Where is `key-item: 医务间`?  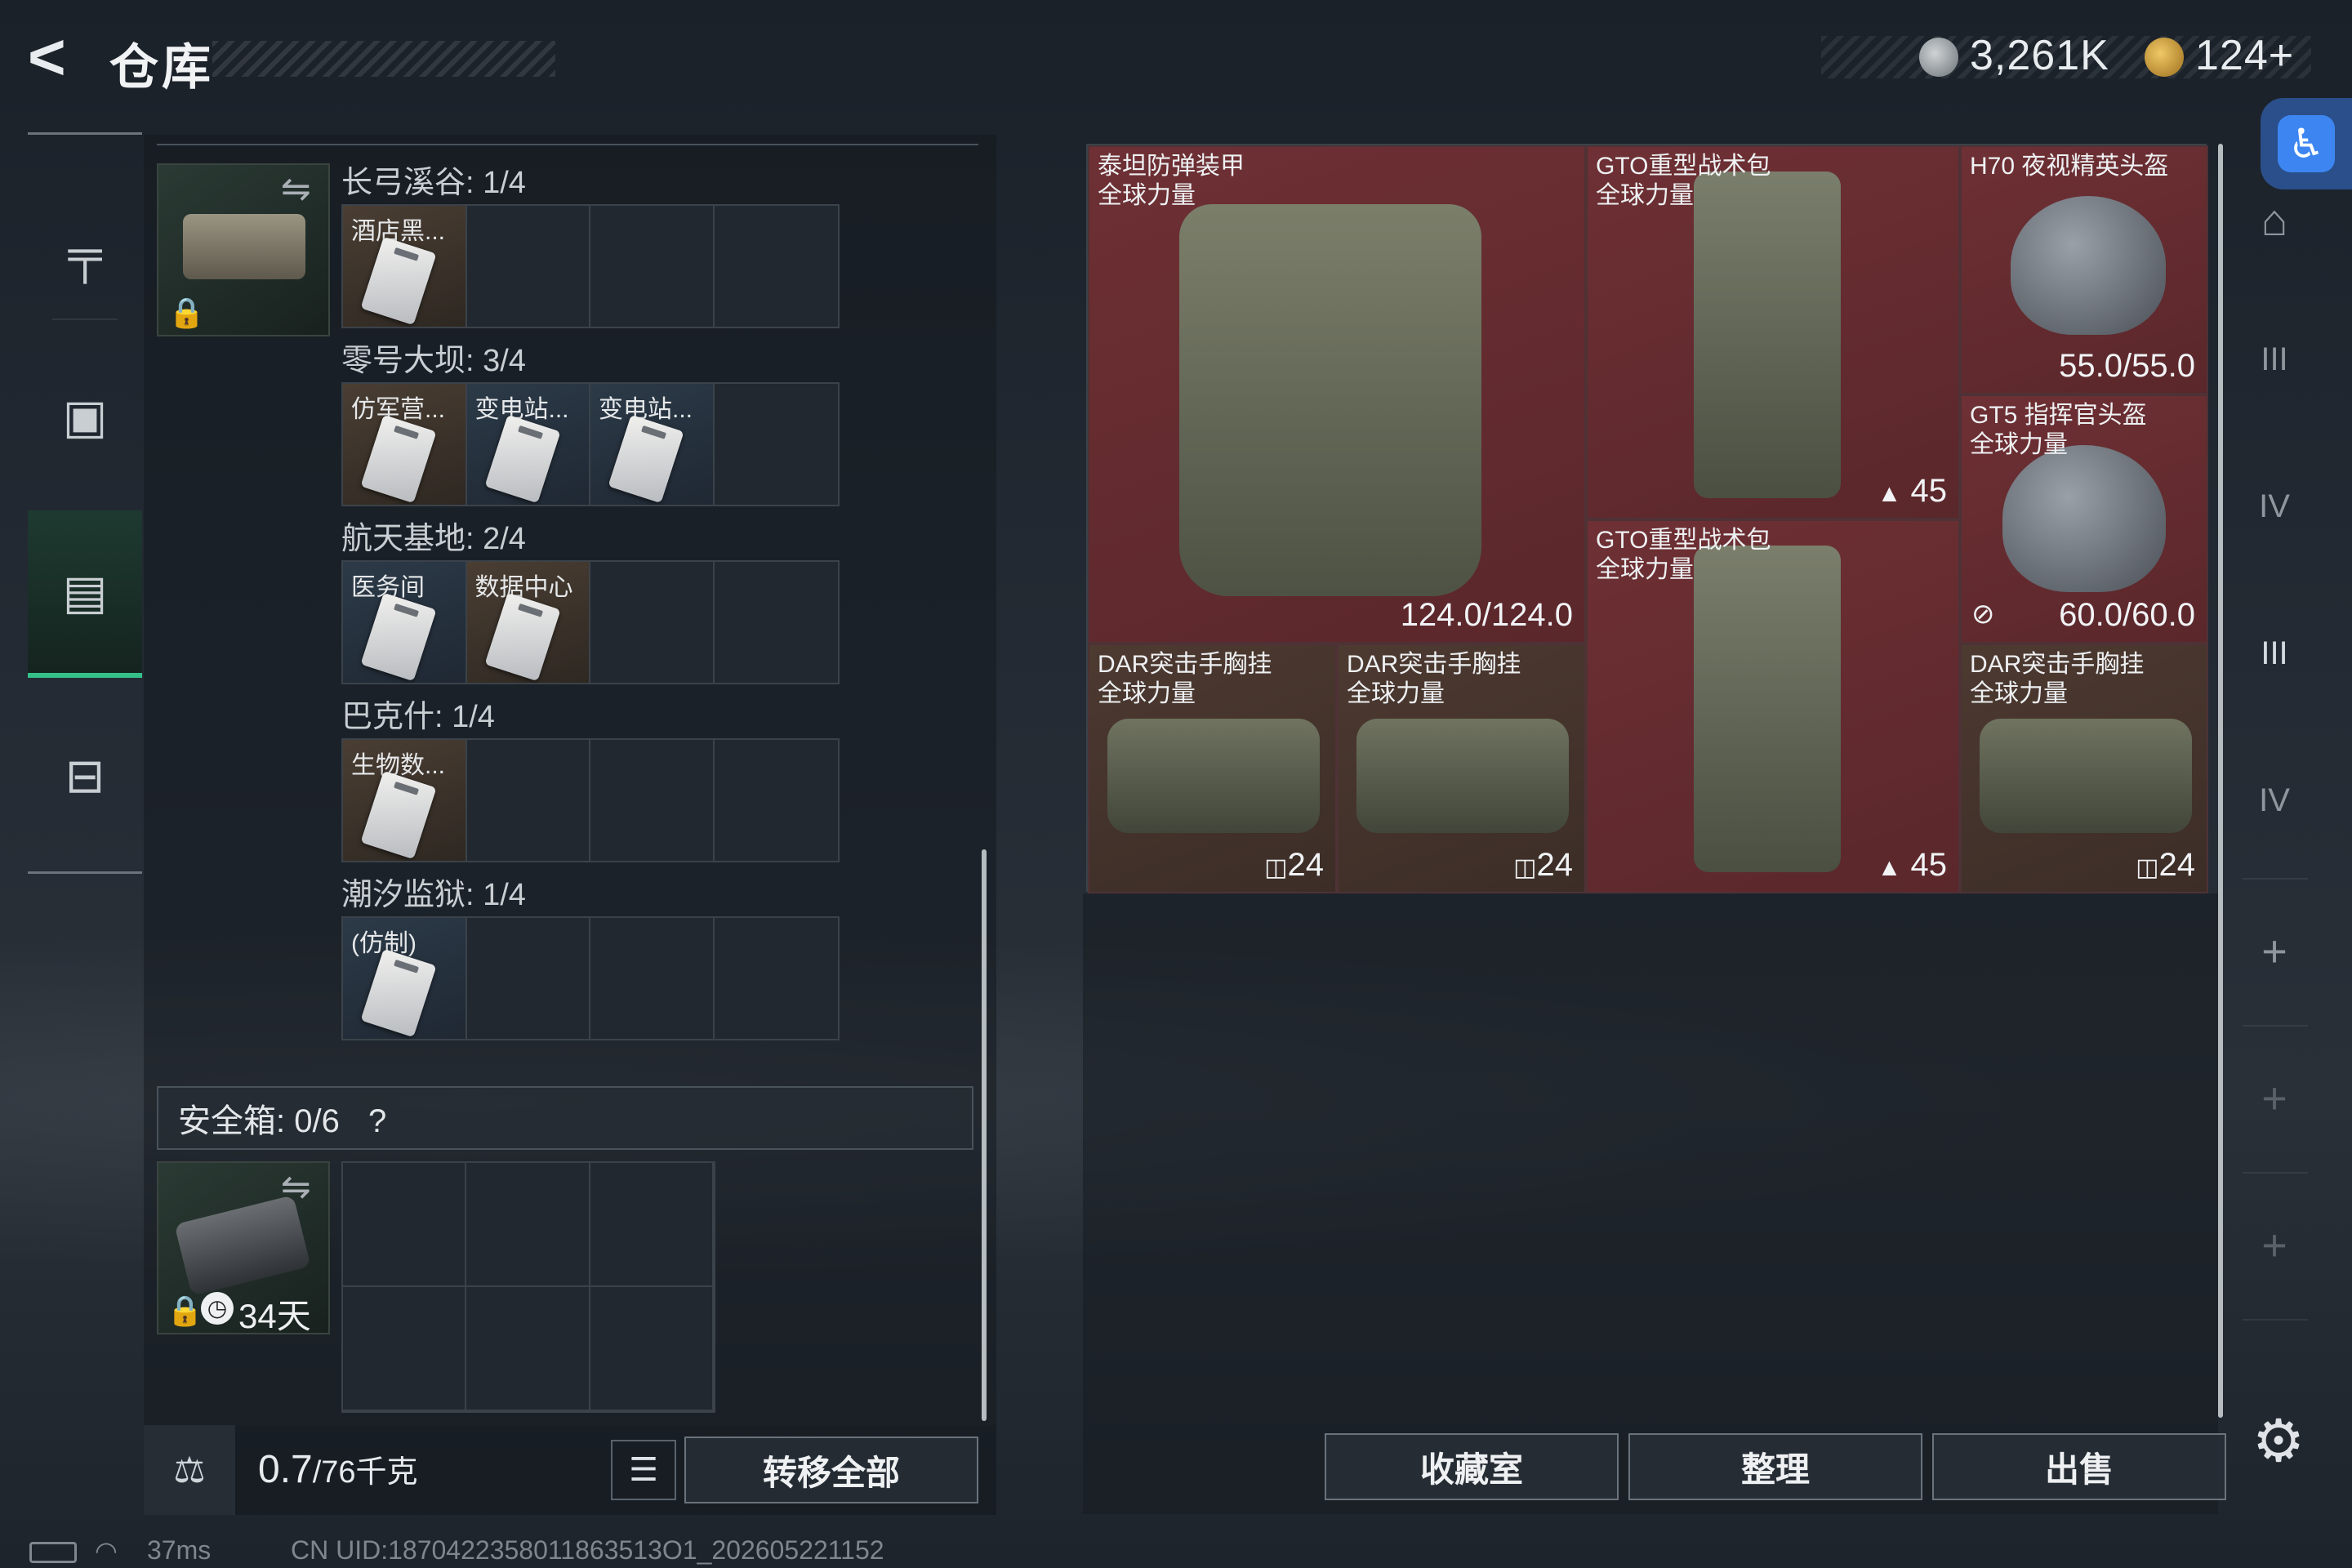 key-item: 医务间 is located at coordinates (405, 622).